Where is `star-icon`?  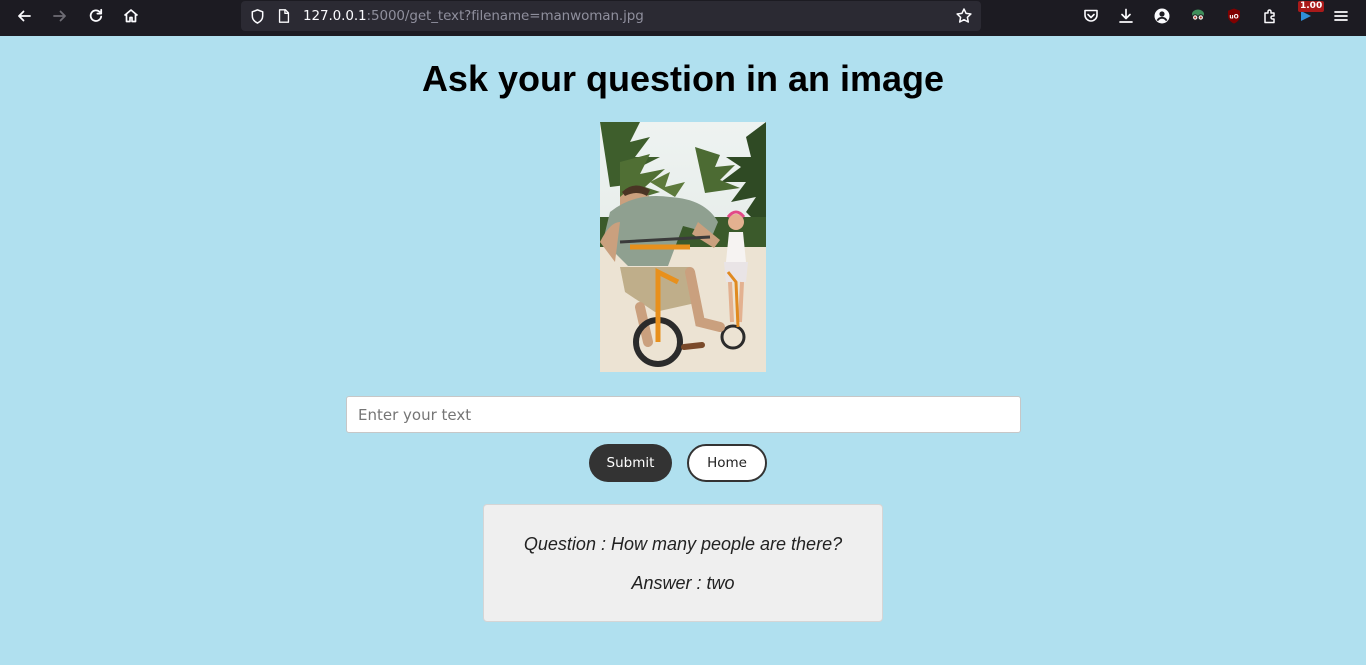
star-icon is located at coordinates (964, 16).